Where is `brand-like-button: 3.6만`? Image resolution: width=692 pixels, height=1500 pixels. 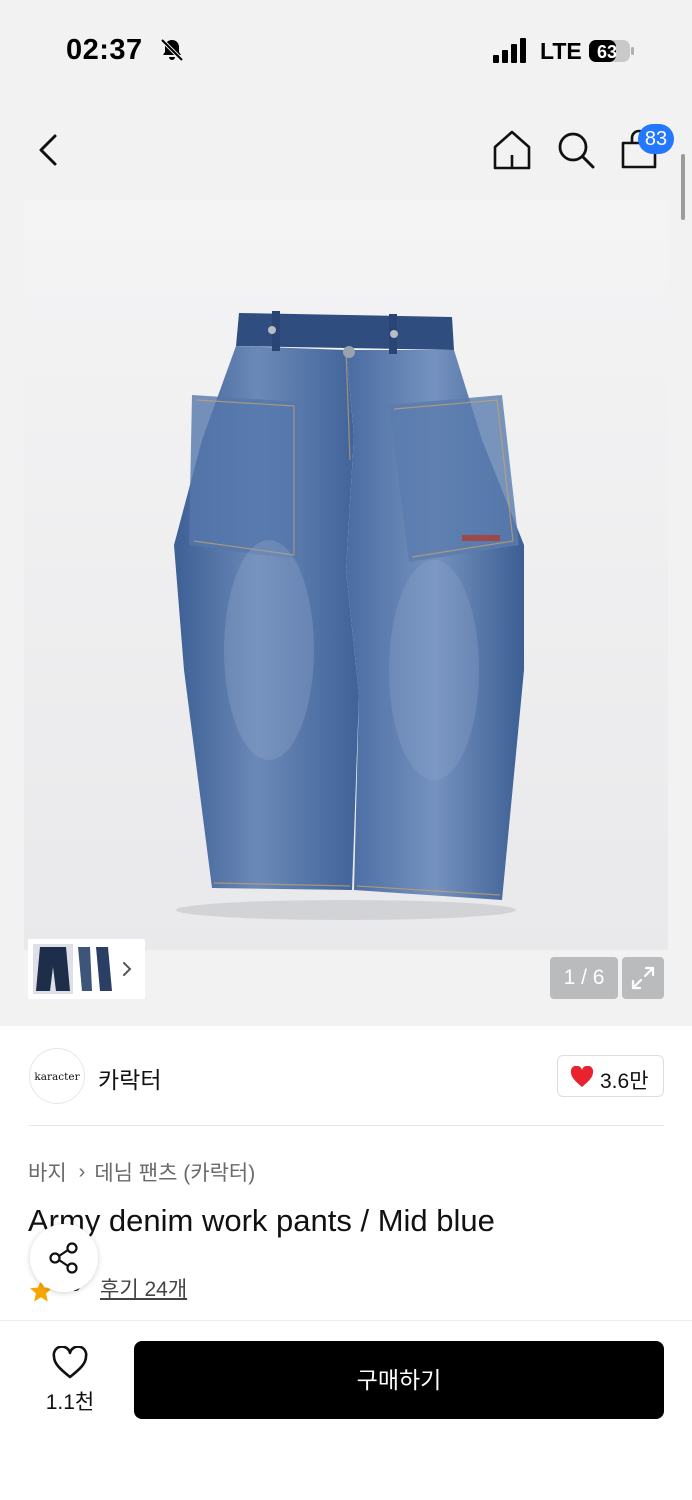 brand-like-button: 3.6만 is located at coordinates (610, 1076).